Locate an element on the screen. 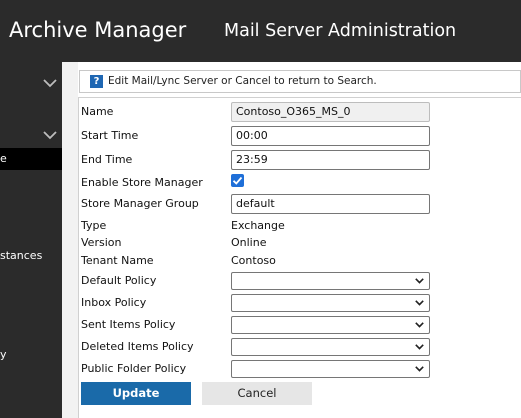 The image size is (521, 418). store-manager-group-label: Store Manager Group is located at coordinates (140, 203).